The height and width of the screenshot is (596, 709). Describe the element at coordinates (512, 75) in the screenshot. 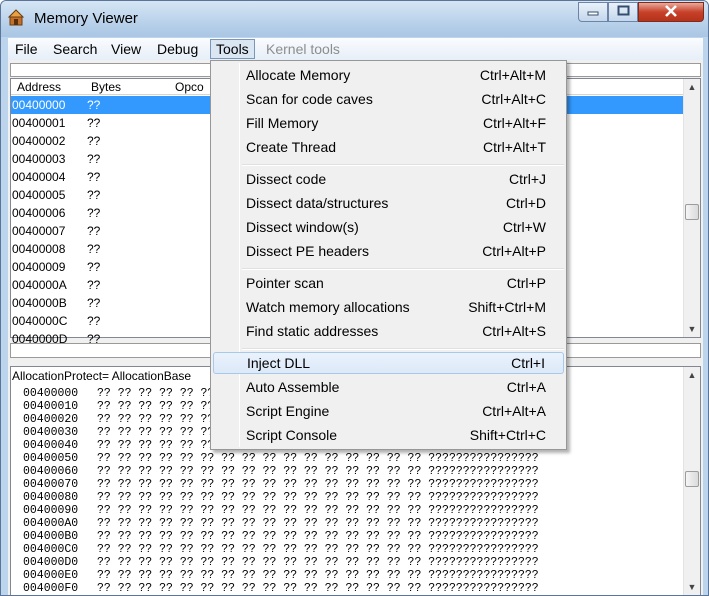

I see `menu-item-shortcut: Ctrl+Alt+M` at that location.